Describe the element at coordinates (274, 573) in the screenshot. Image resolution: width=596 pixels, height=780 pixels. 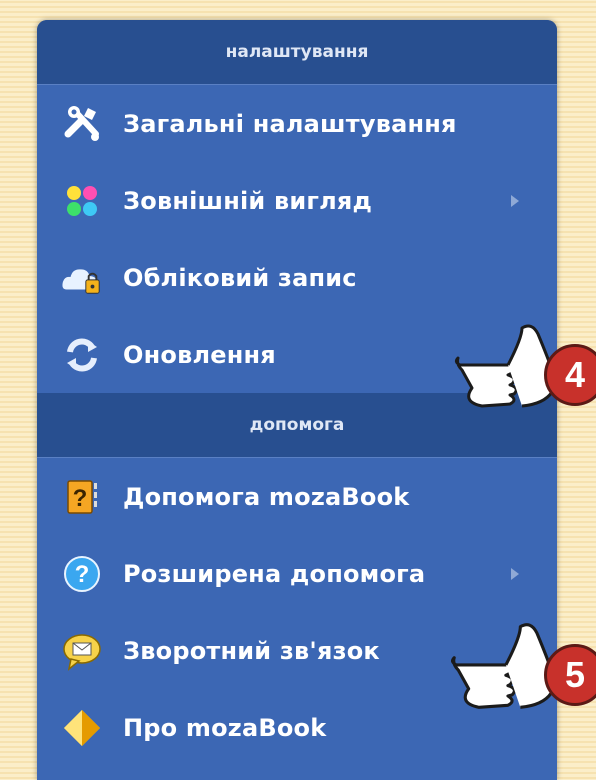
I see `menu-item-label: Розширена допомога` at that location.